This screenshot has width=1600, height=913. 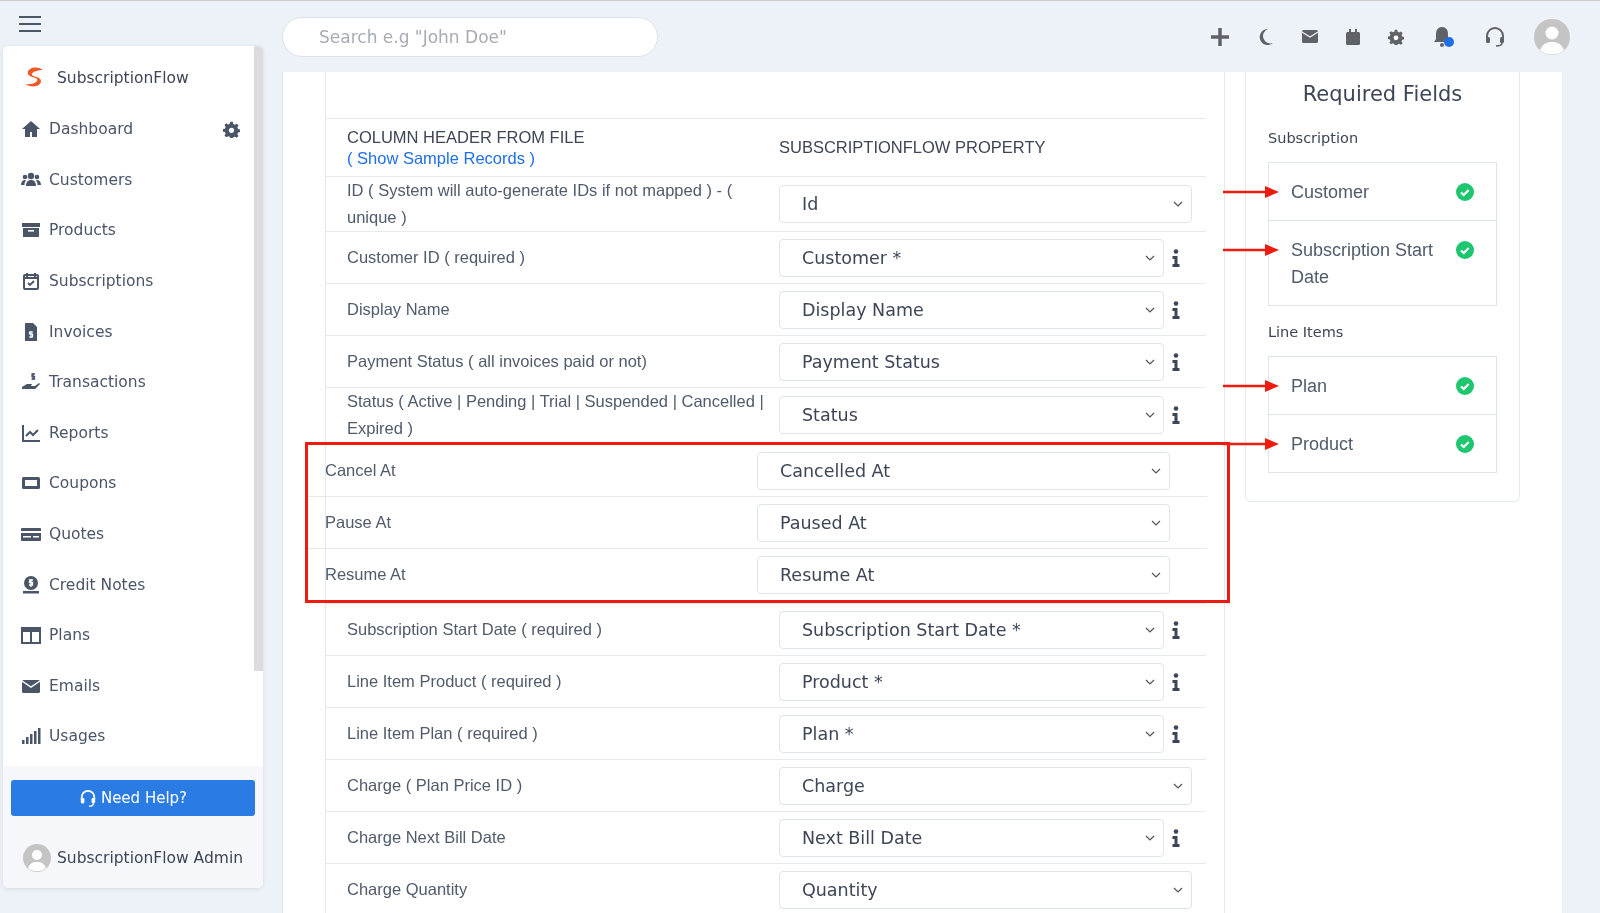 What do you see at coordinates (436, 257) in the screenshot?
I see `row-label: Customer ID ( required )` at bounding box center [436, 257].